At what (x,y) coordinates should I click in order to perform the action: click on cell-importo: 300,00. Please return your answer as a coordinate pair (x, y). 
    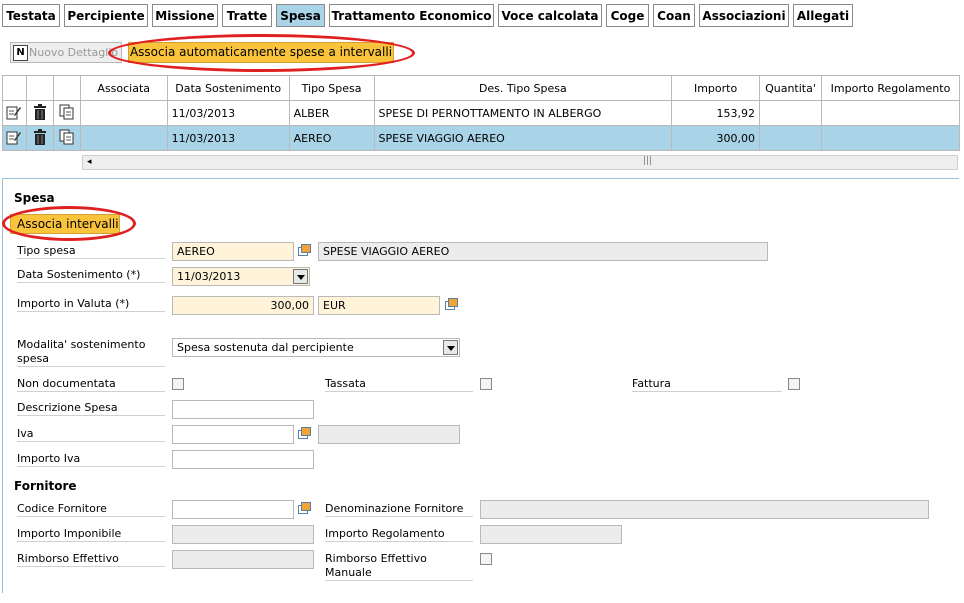
    Looking at the image, I should click on (715, 138).